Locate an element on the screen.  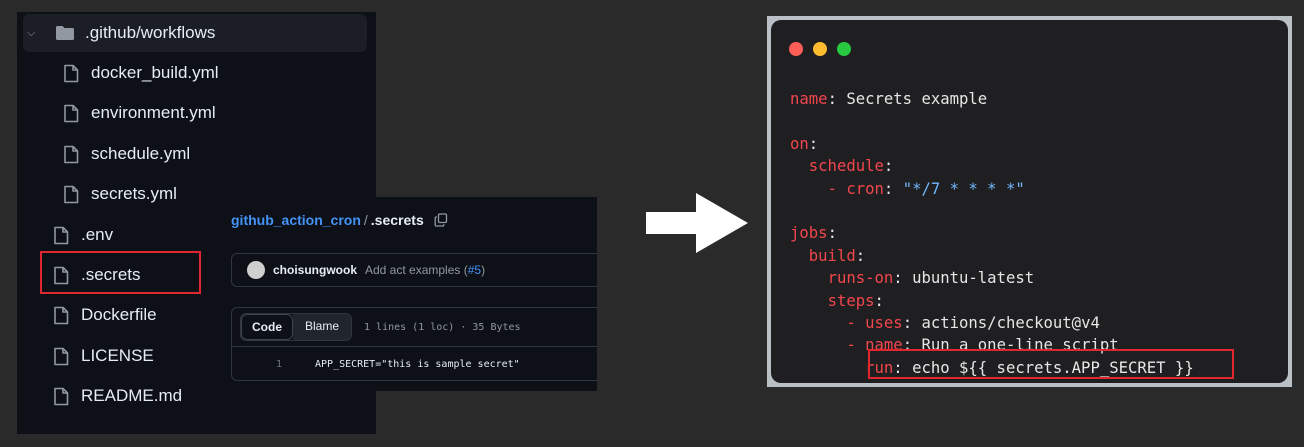
commit-message: Add act examples (#5) is located at coordinates (425, 270).